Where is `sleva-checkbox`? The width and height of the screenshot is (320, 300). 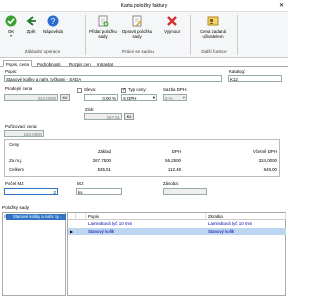 sleva-checkbox is located at coordinates (79, 90).